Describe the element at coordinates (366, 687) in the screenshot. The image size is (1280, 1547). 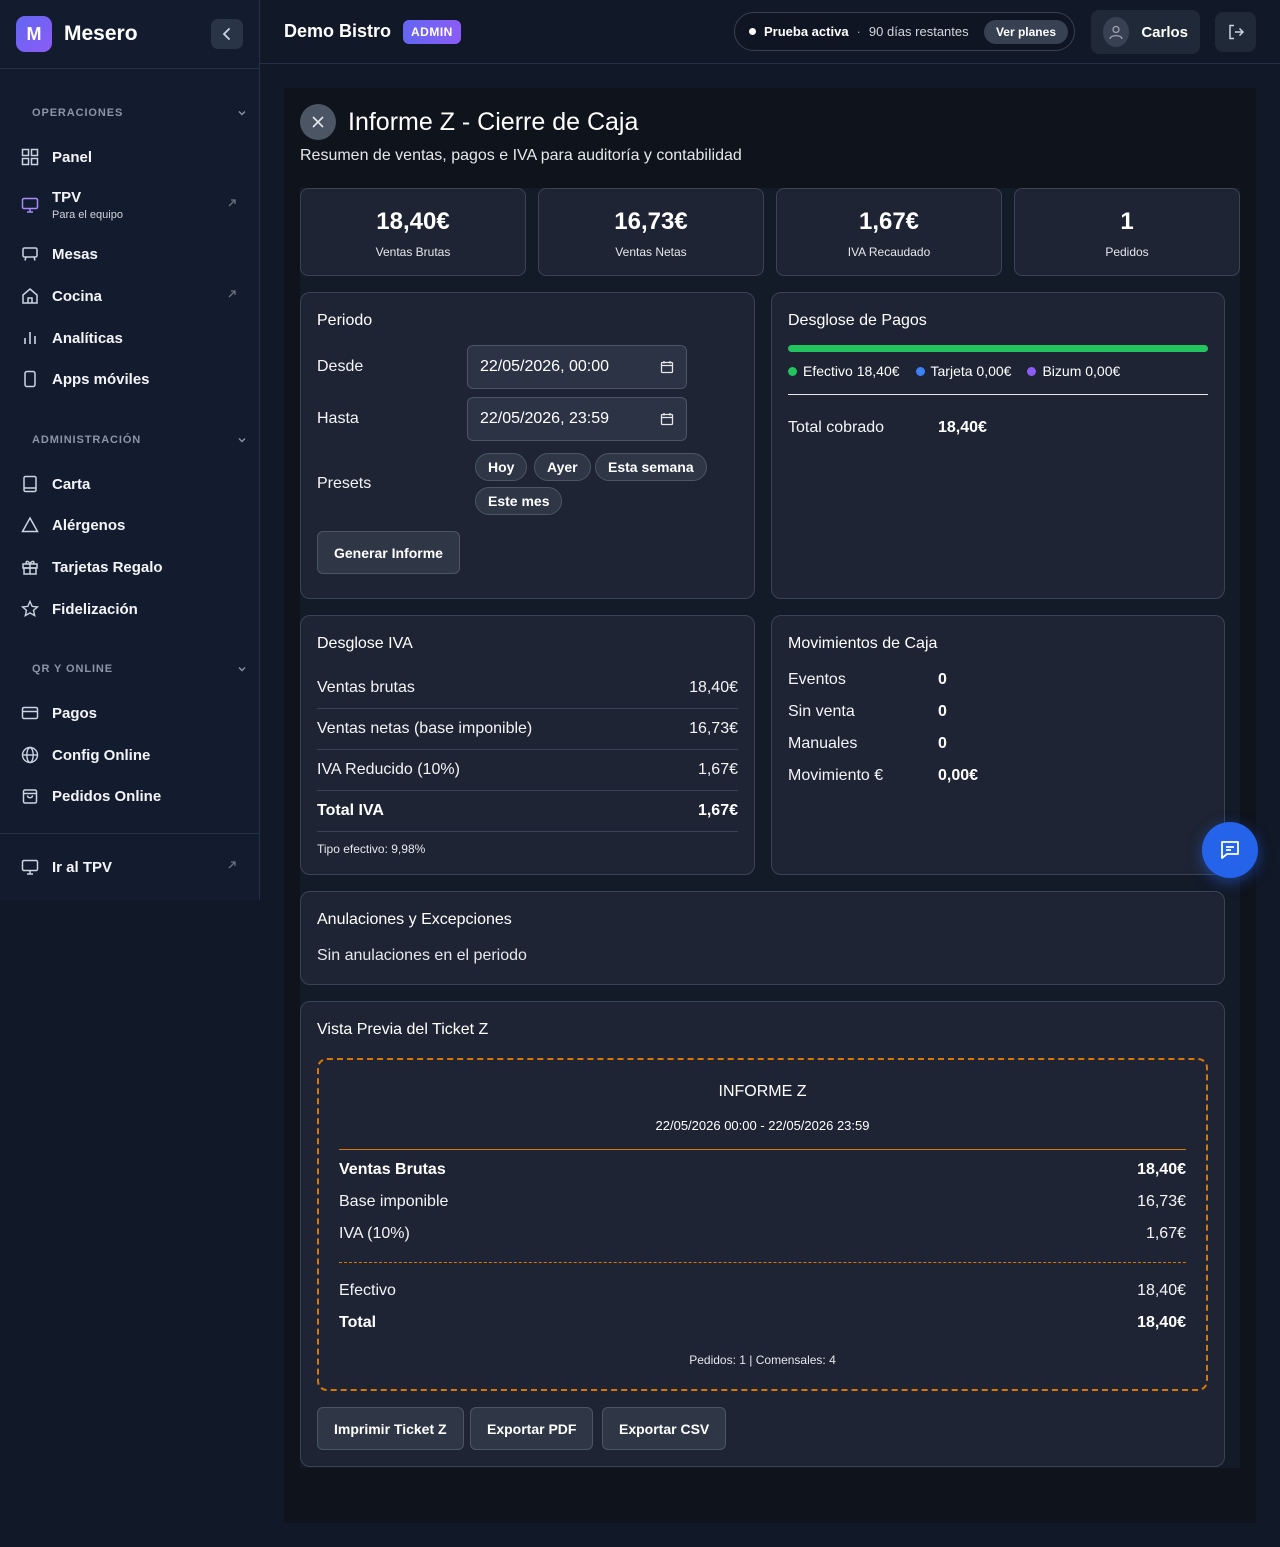
I see `vat-row-label: Ventas brutas` at that location.